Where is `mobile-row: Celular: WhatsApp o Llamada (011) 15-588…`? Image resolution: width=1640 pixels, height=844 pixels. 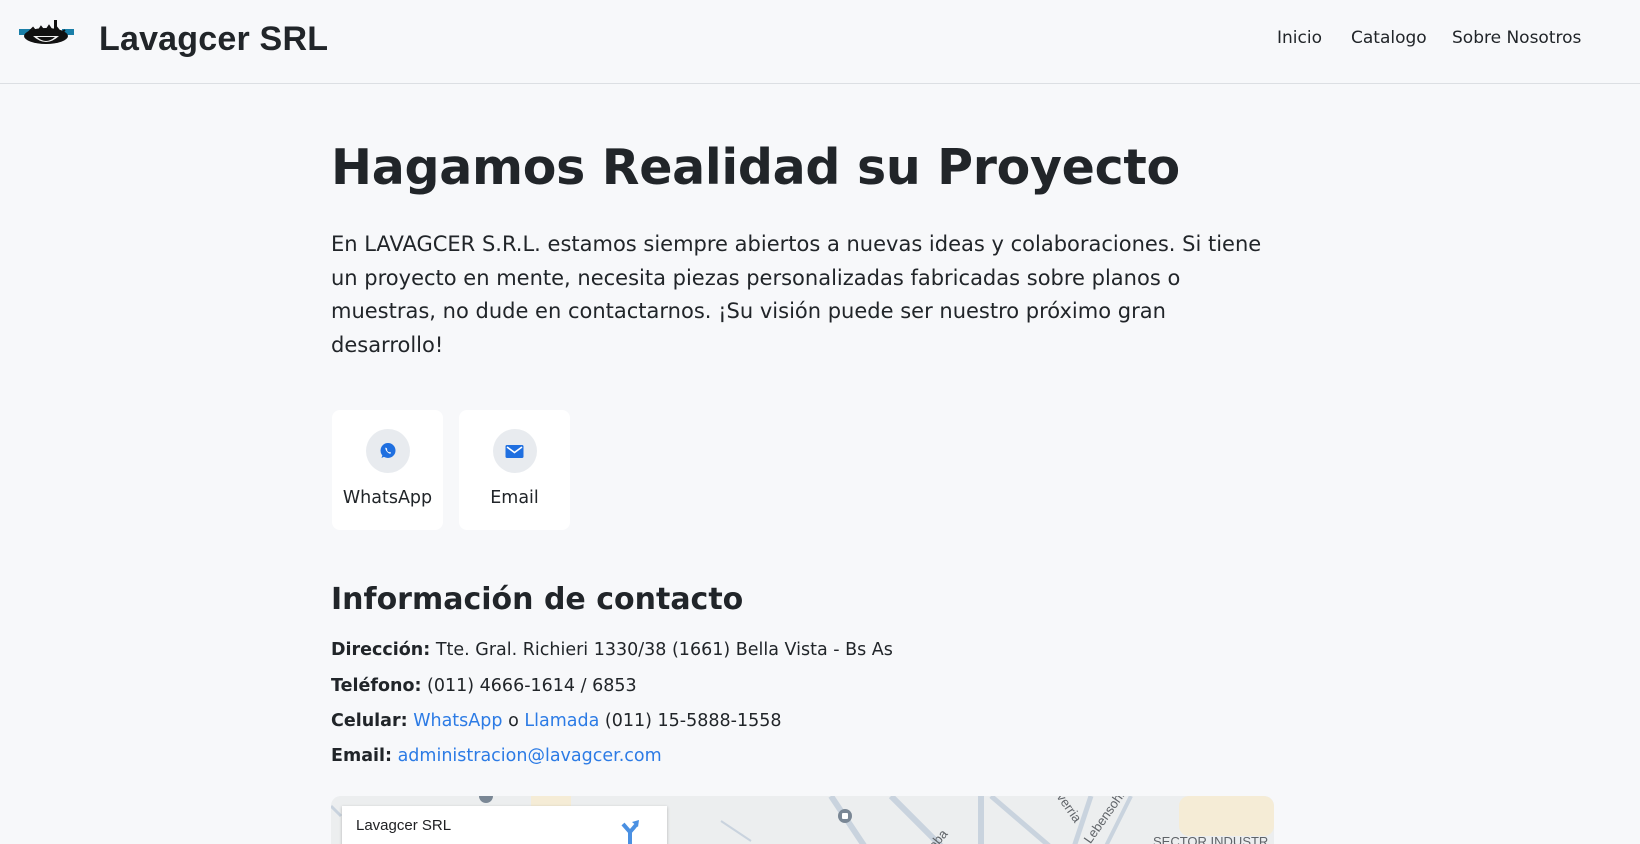
mobile-row: Celular: WhatsApp o Llamada (011) 15-588… is located at coordinates (556, 721).